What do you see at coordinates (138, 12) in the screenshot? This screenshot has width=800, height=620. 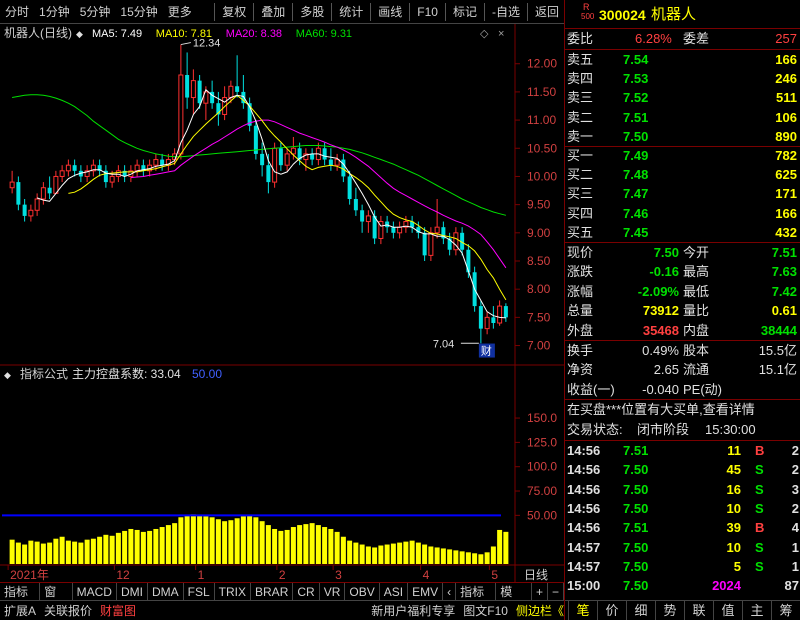 I see `toolbar-item-3: 15分钟` at bounding box center [138, 12].